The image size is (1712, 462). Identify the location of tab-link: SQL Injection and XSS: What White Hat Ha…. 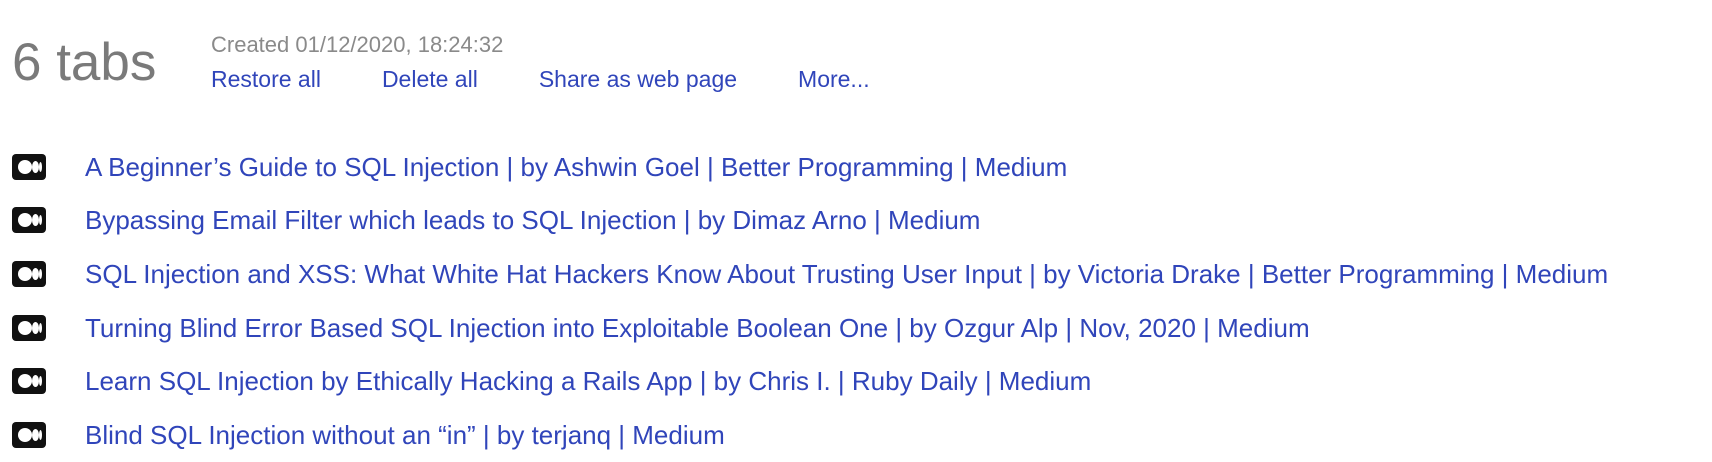
(846, 274).